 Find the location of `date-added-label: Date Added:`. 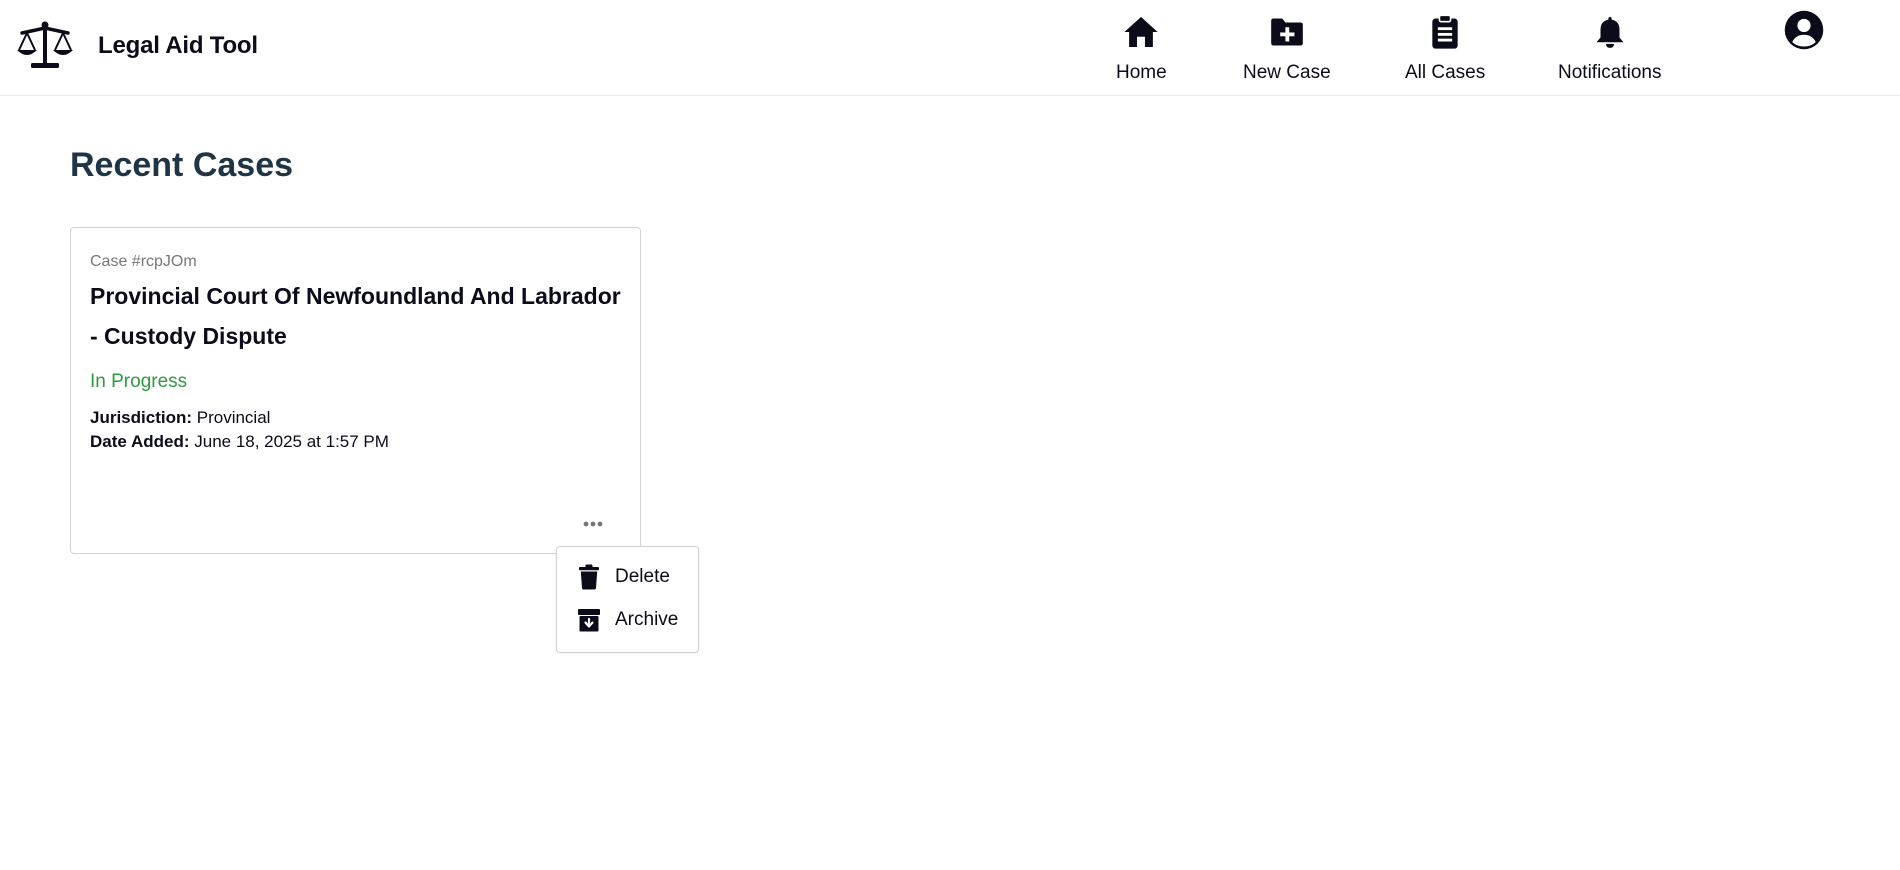

date-added-label: Date Added: is located at coordinates (140, 441).